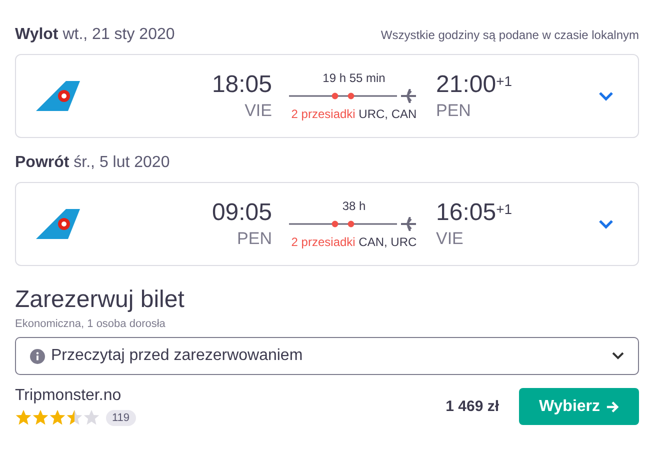 This screenshot has width=654, height=463. Describe the element at coordinates (100, 300) in the screenshot. I see `booking-title: Zarezerwuj bilet` at that location.